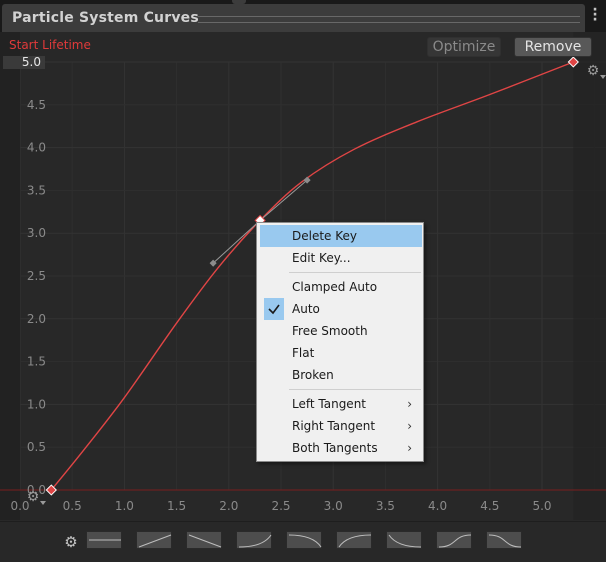  I want to click on menu-item-auto: Auto, so click(341, 309).